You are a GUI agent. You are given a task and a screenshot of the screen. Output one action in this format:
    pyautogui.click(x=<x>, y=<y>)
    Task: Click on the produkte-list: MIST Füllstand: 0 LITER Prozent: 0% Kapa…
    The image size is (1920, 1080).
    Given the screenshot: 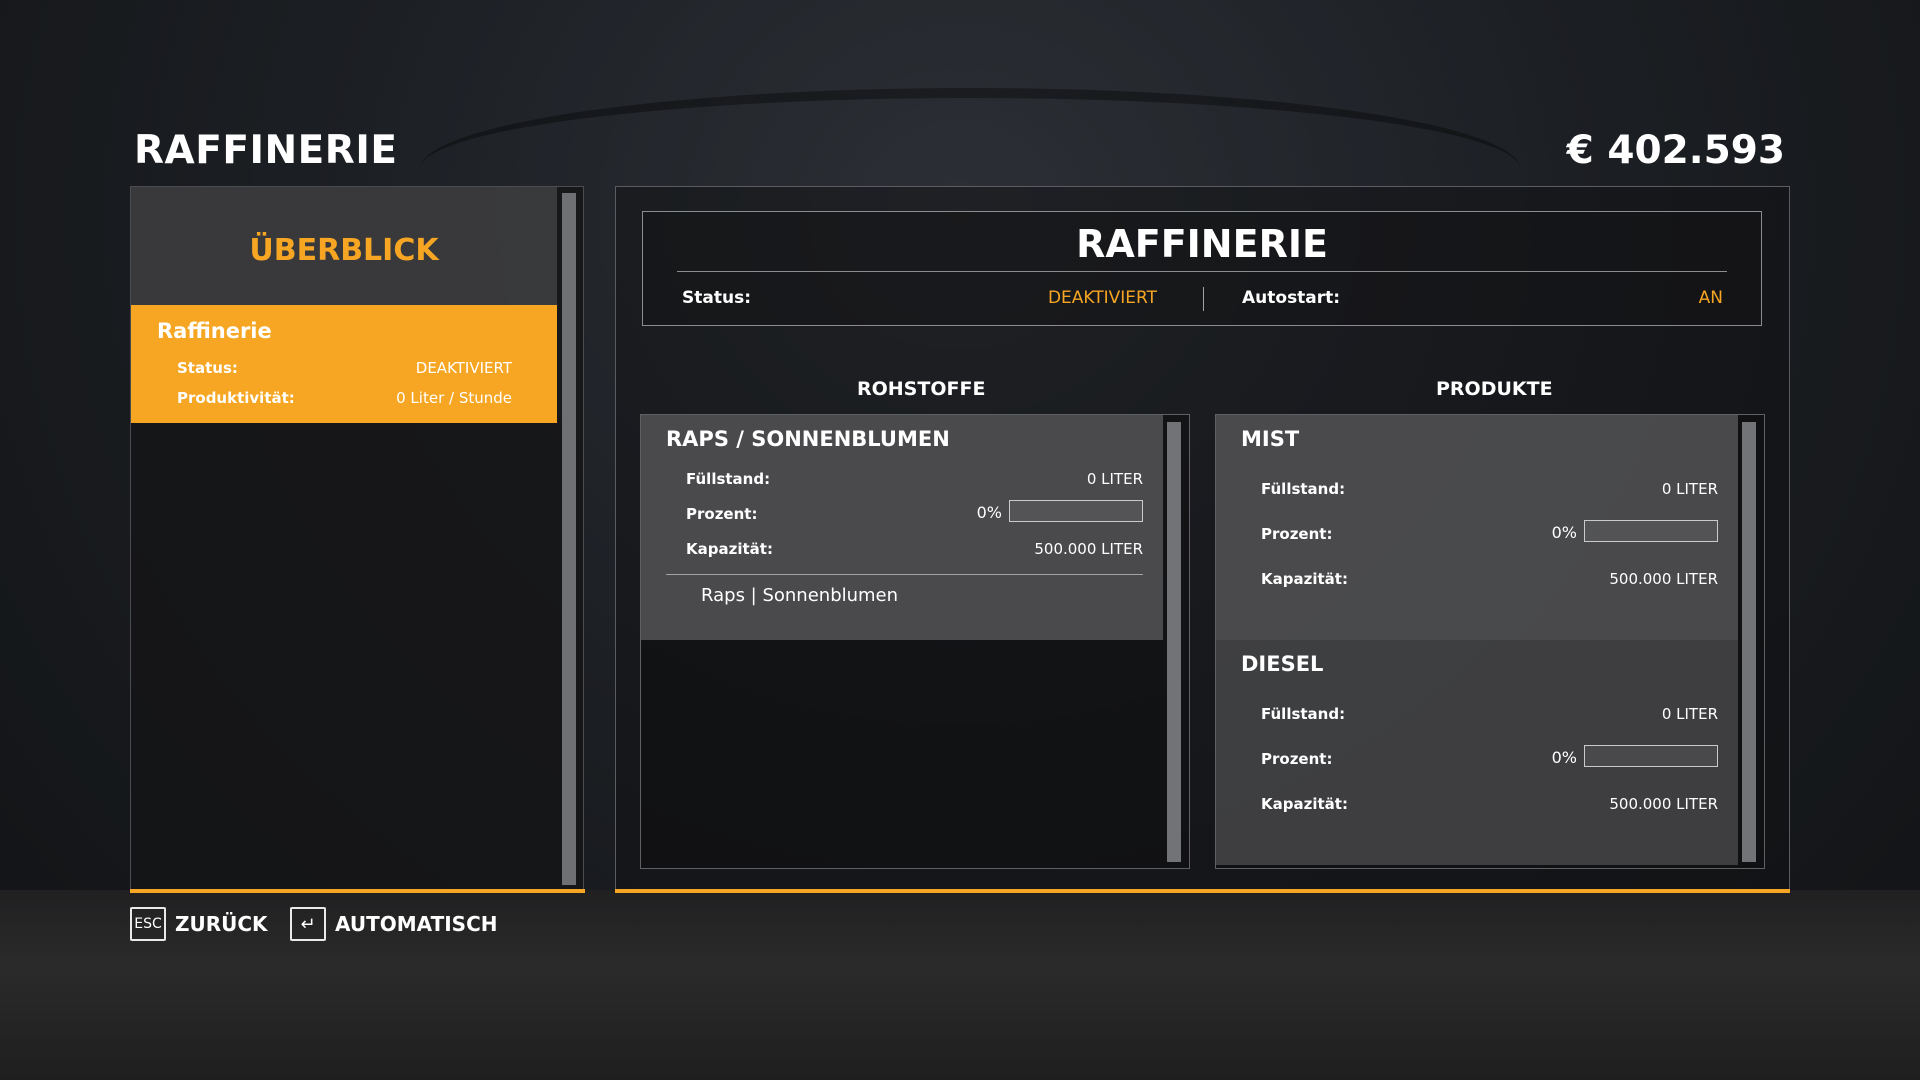 What is the action you would take?
    pyautogui.click(x=1490, y=641)
    